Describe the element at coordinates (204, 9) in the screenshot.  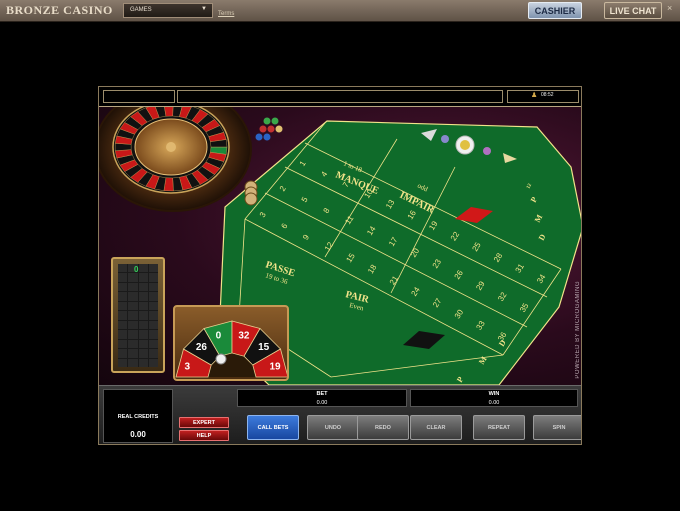
I see `chevron-down-icon: ▼` at that location.